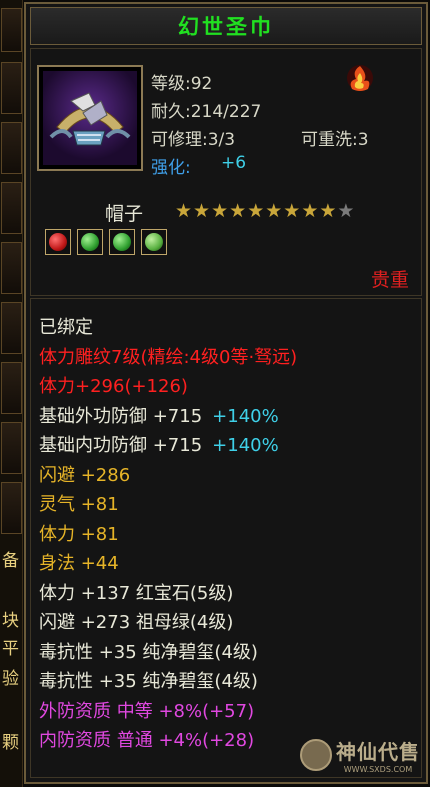  Describe the element at coordinates (168, 357) in the screenshot. I see `stat-text: 体力雕纹7级(精绘:4级0等·驽远)` at that location.